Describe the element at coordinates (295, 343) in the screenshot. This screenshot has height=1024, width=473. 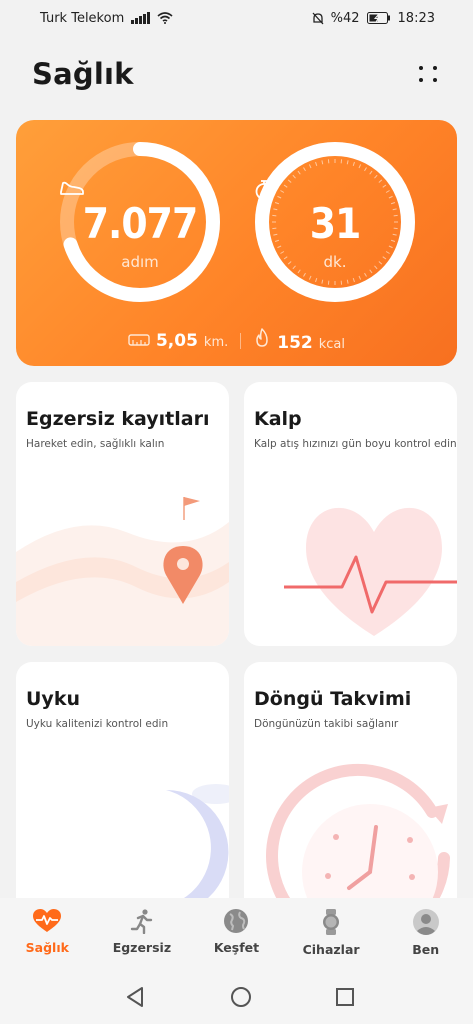
I see `calories-value: 152` at that location.